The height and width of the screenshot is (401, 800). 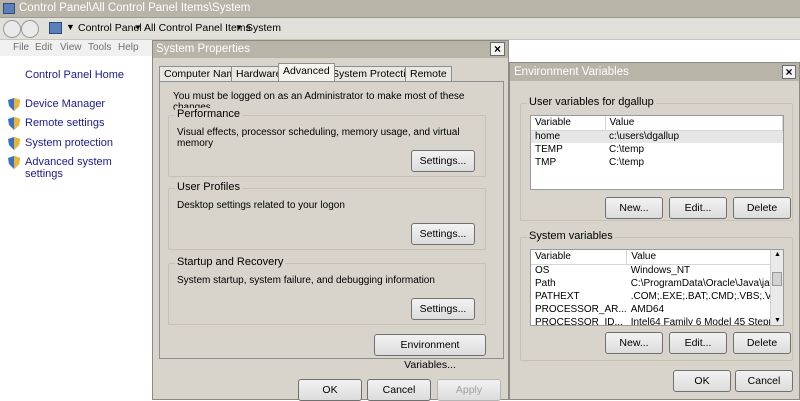 I want to click on variable-value: Windows_NT, so click(x=660, y=271).